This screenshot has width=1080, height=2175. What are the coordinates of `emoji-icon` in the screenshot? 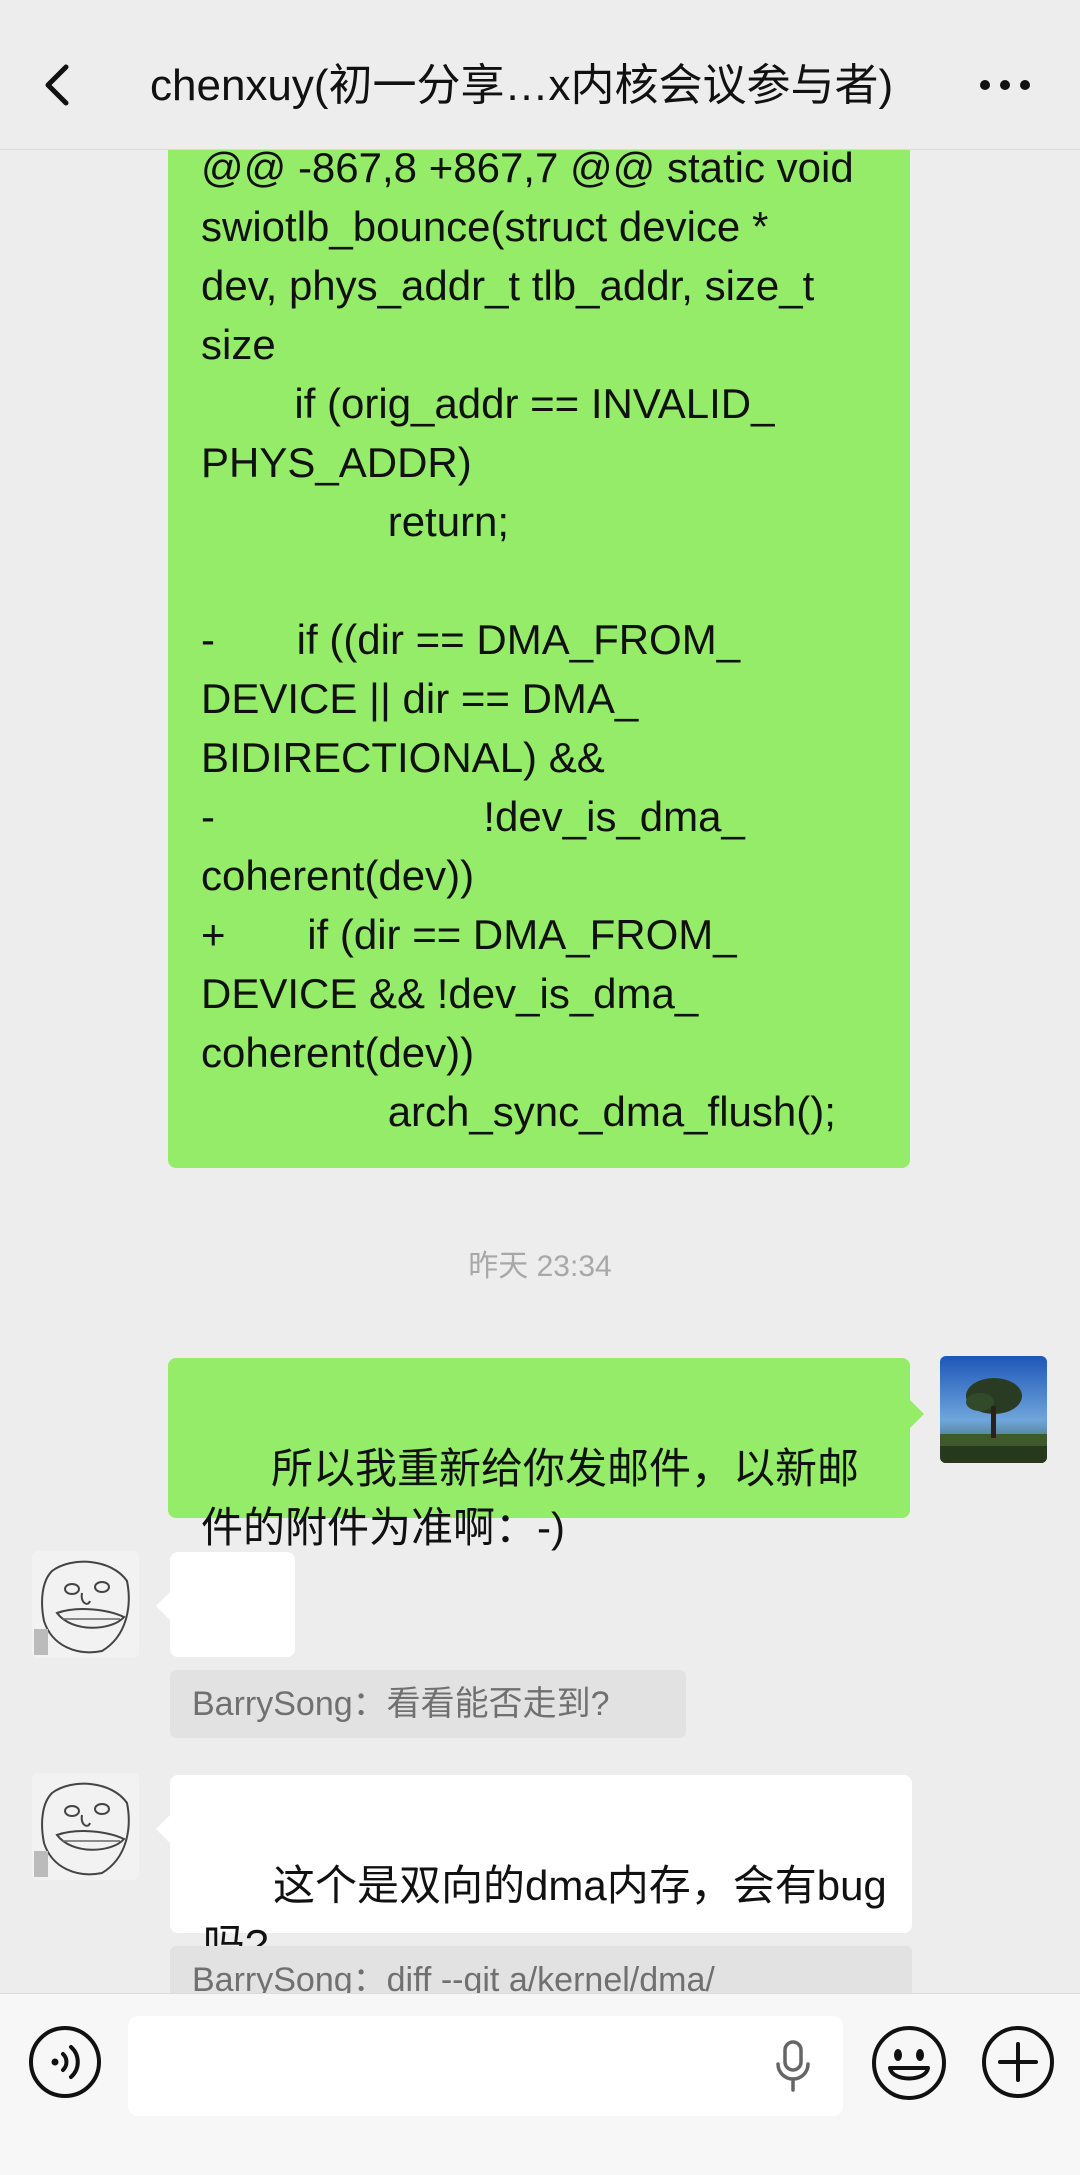 It's located at (909, 2063).